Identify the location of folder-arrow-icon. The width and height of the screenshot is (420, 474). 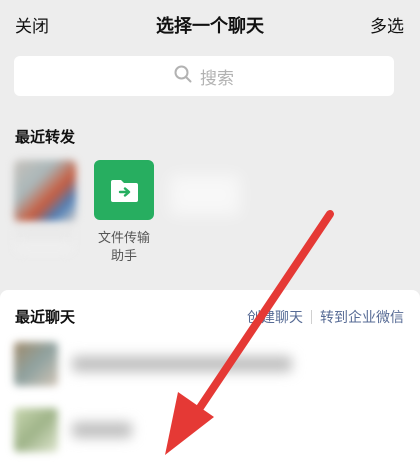
(124, 191).